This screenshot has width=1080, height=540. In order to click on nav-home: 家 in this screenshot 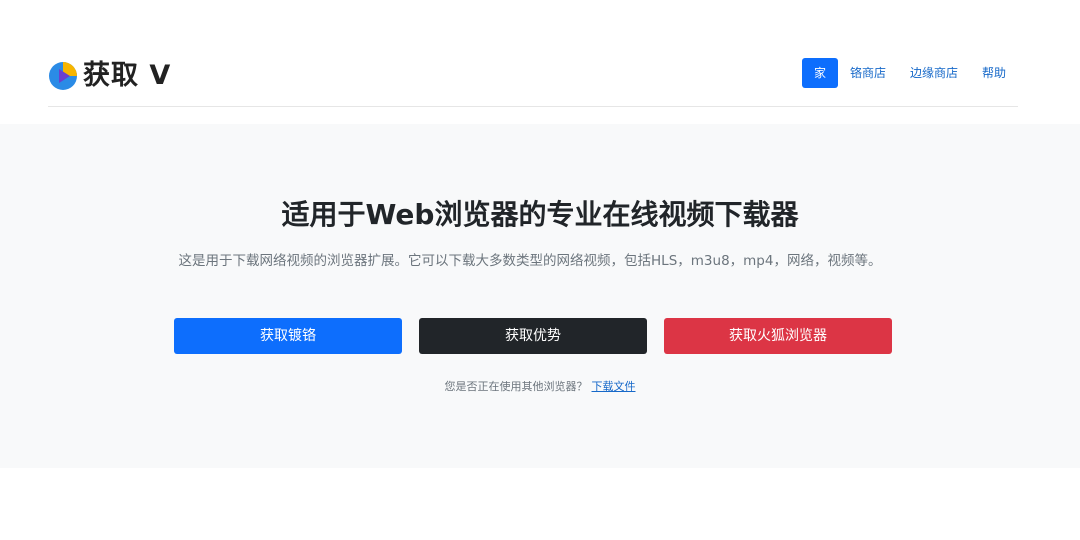, I will do `click(819, 73)`.